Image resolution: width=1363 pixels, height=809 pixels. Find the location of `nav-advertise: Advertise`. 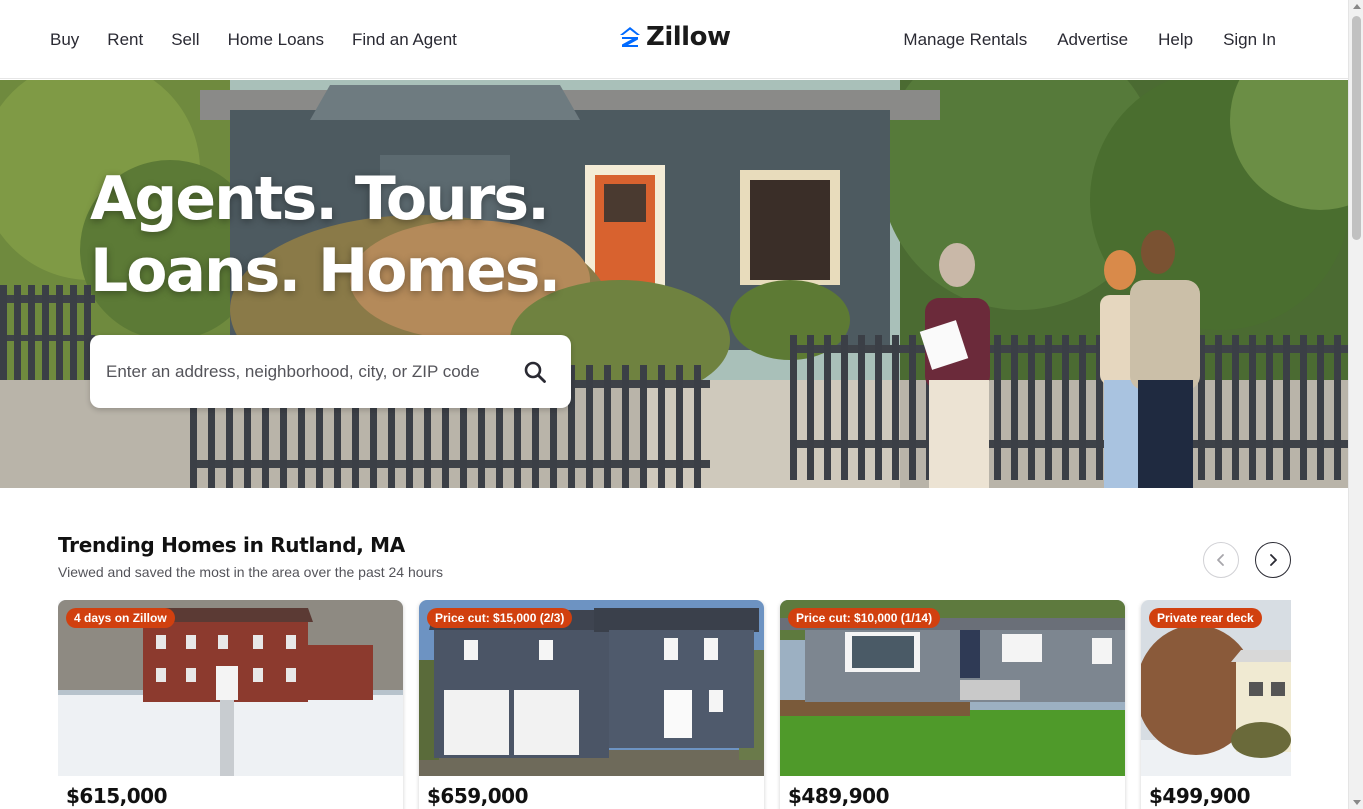

nav-advertise: Advertise is located at coordinates (1092, 40).